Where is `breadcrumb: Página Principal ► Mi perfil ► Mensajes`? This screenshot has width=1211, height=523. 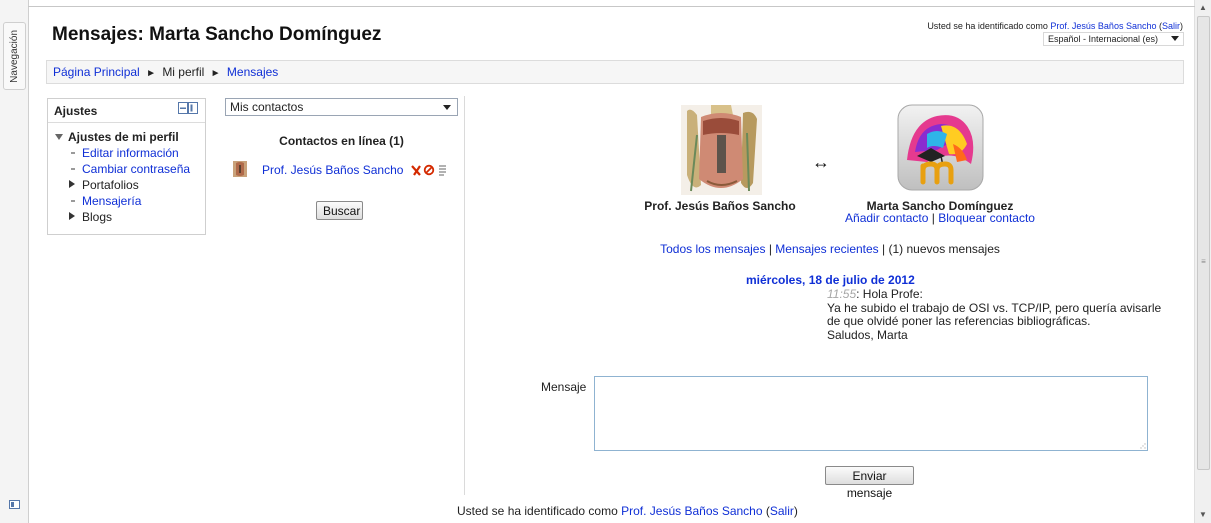
breadcrumb: Página Principal ► Mi perfil ► Mensajes is located at coordinates (615, 72).